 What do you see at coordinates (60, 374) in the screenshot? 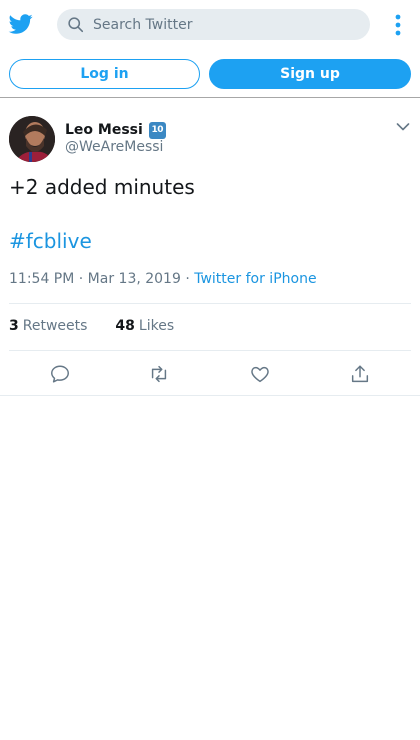
I see `reply-icon` at bounding box center [60, 374].